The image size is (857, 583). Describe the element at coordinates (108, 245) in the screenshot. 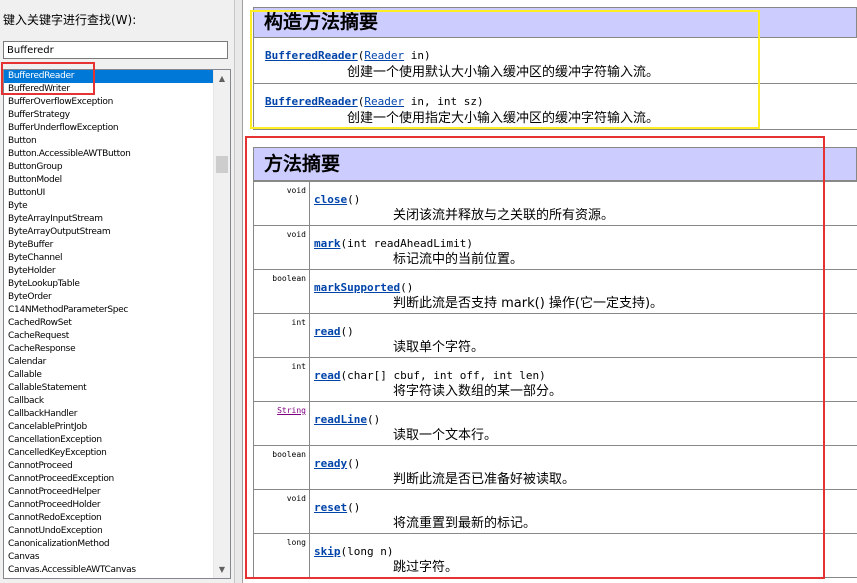

I see `list-item: ByteBuffer` at that location.